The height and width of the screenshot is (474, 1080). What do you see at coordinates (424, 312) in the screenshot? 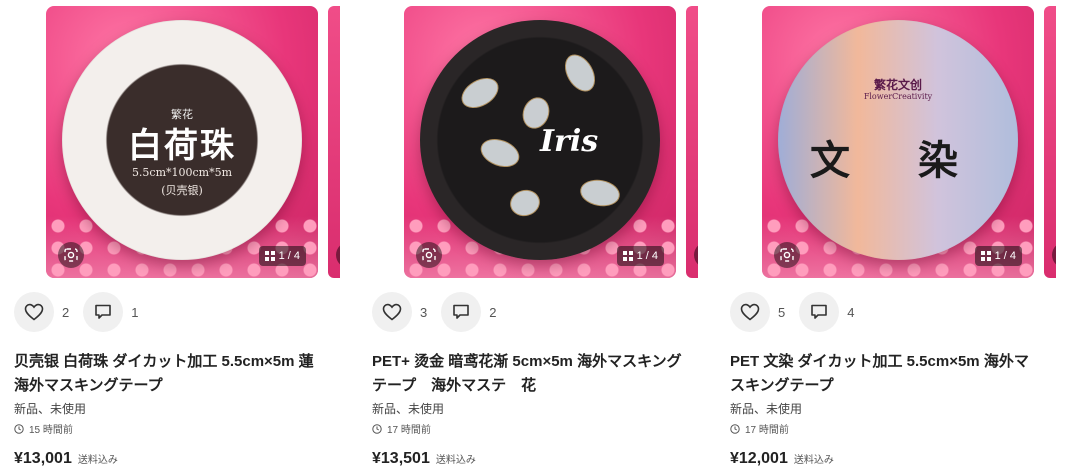
I see `like-count: 3` at bounding box center [424, 312].